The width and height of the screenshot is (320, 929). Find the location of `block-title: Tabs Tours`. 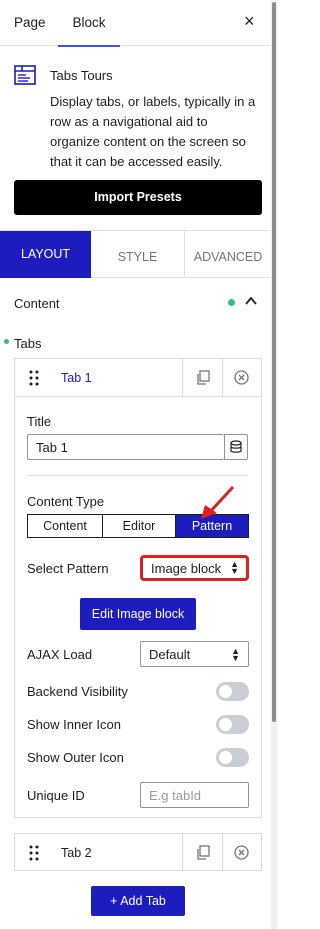

block-title: Tabs Tours is located at coordinates (81, 75).